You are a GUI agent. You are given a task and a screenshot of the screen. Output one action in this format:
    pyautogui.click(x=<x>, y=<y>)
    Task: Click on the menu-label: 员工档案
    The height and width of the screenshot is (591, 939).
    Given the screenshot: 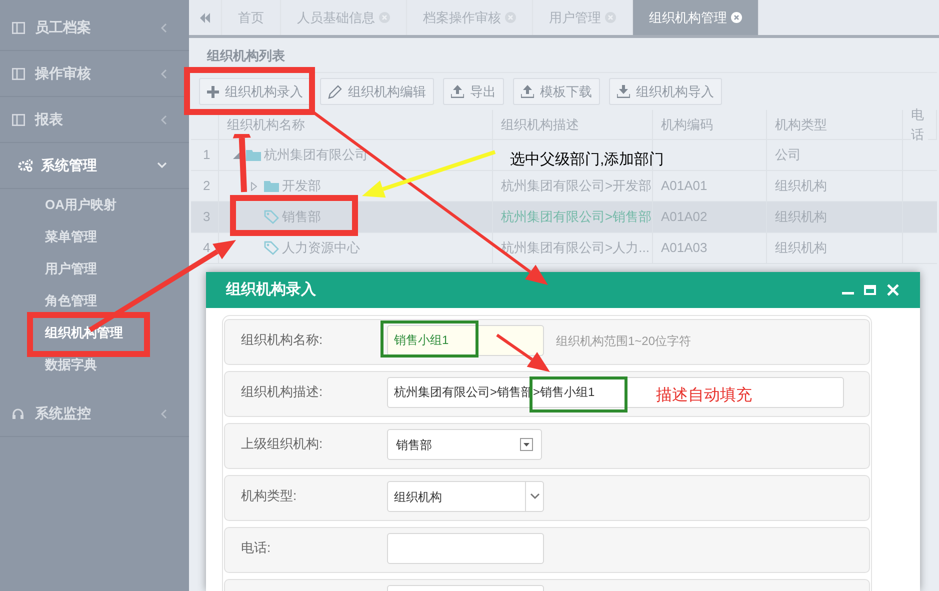 What is the action you would take?
    pyautogui.click(x=63, y=27)
    